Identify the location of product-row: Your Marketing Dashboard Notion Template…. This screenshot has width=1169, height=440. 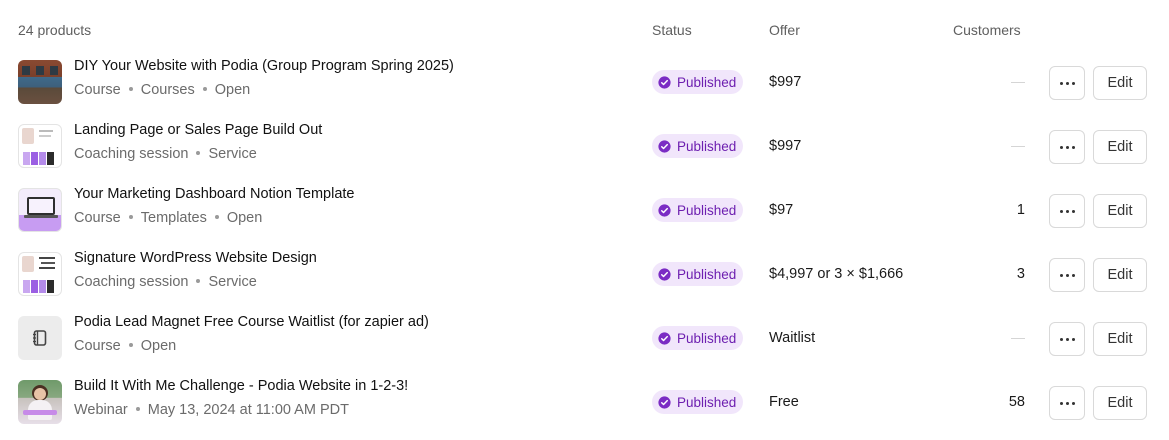
(584, 216).